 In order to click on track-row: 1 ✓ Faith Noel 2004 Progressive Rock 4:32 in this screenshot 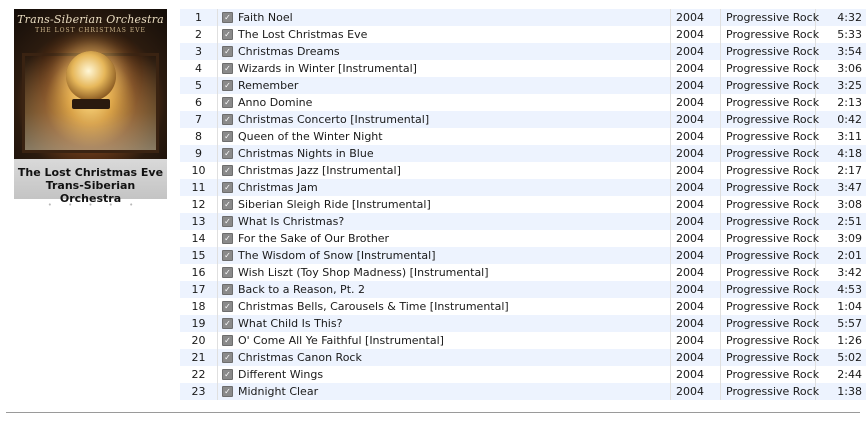, I will do `click(523, 17)`.